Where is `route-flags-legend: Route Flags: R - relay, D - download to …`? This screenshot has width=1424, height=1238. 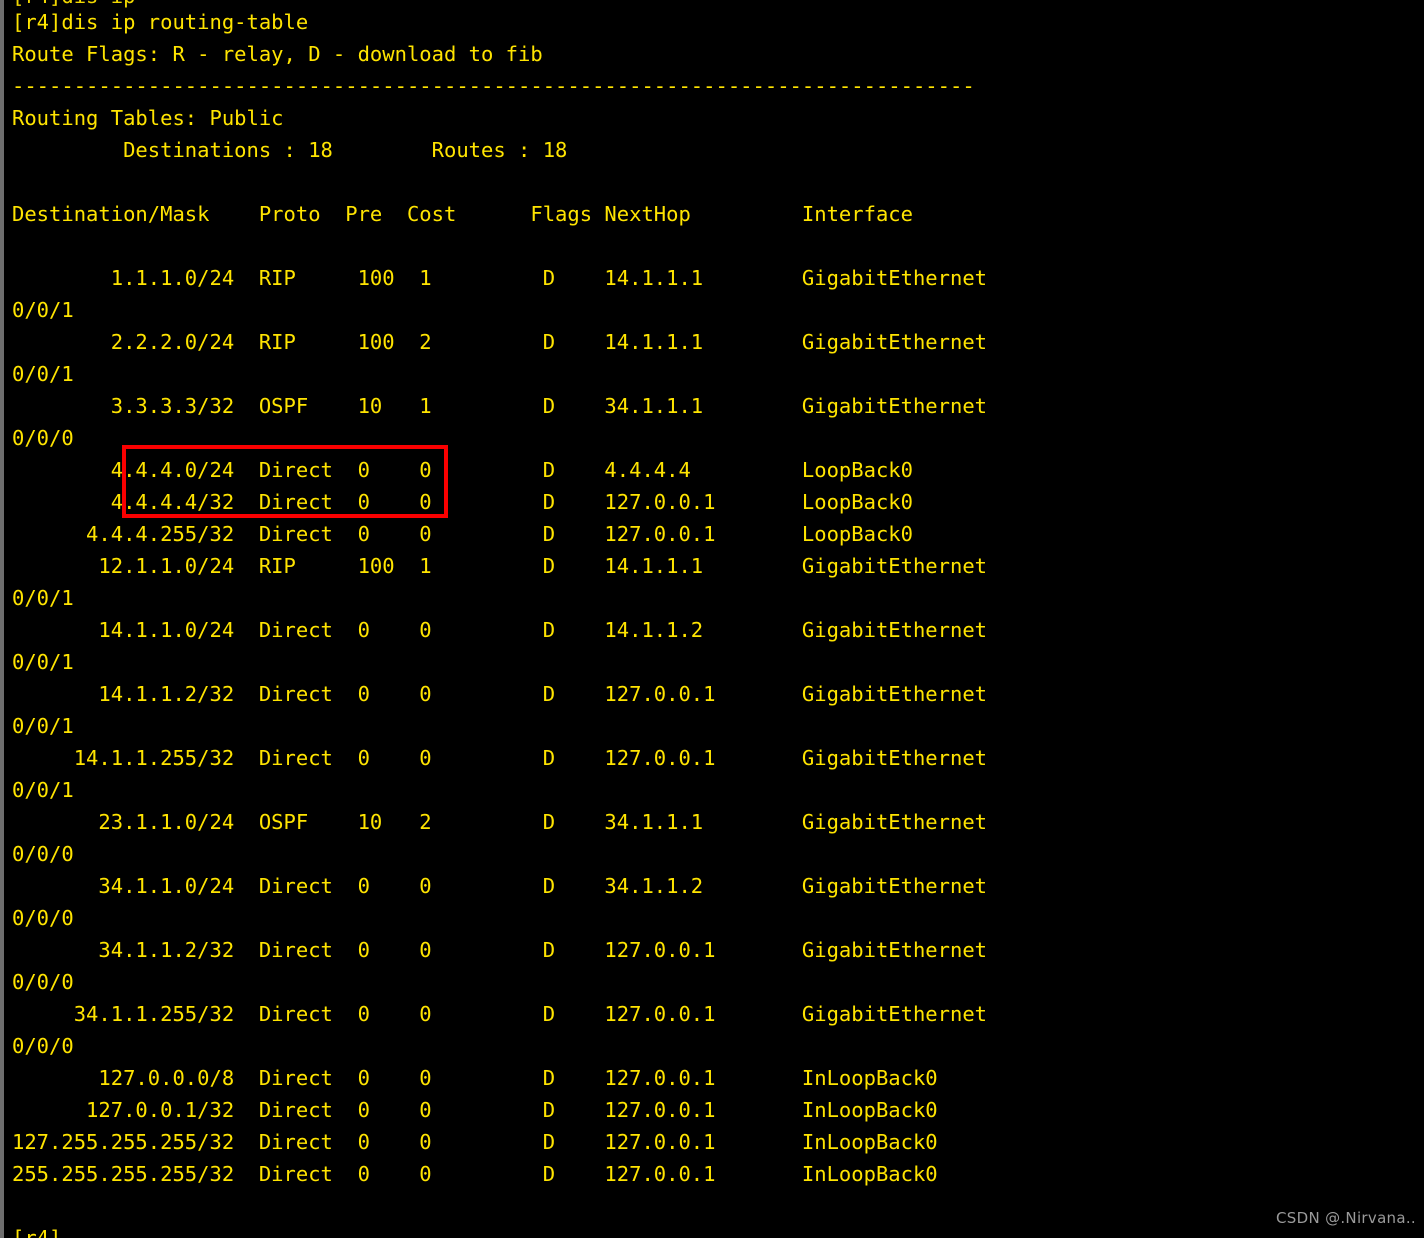
route-flags-legend: Route Flags: R - relay, D - download to … is located at coordinates (277, 54).